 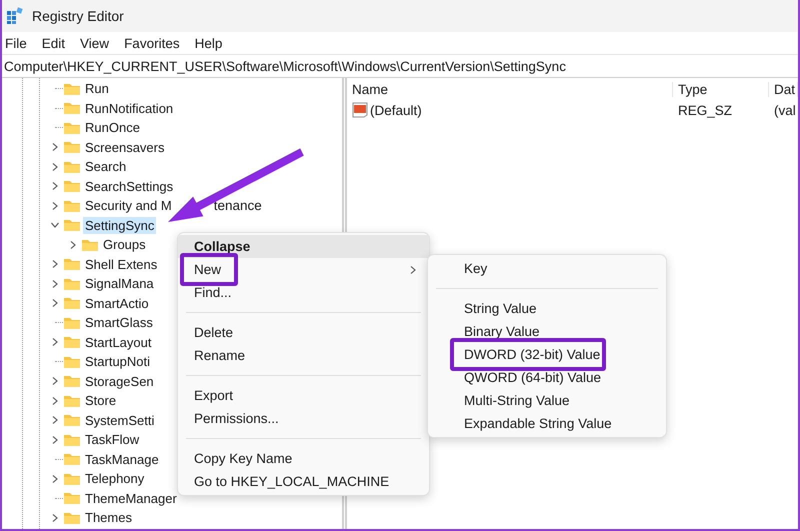 I want to click on column-header: Name, so click(x=510, y=89).